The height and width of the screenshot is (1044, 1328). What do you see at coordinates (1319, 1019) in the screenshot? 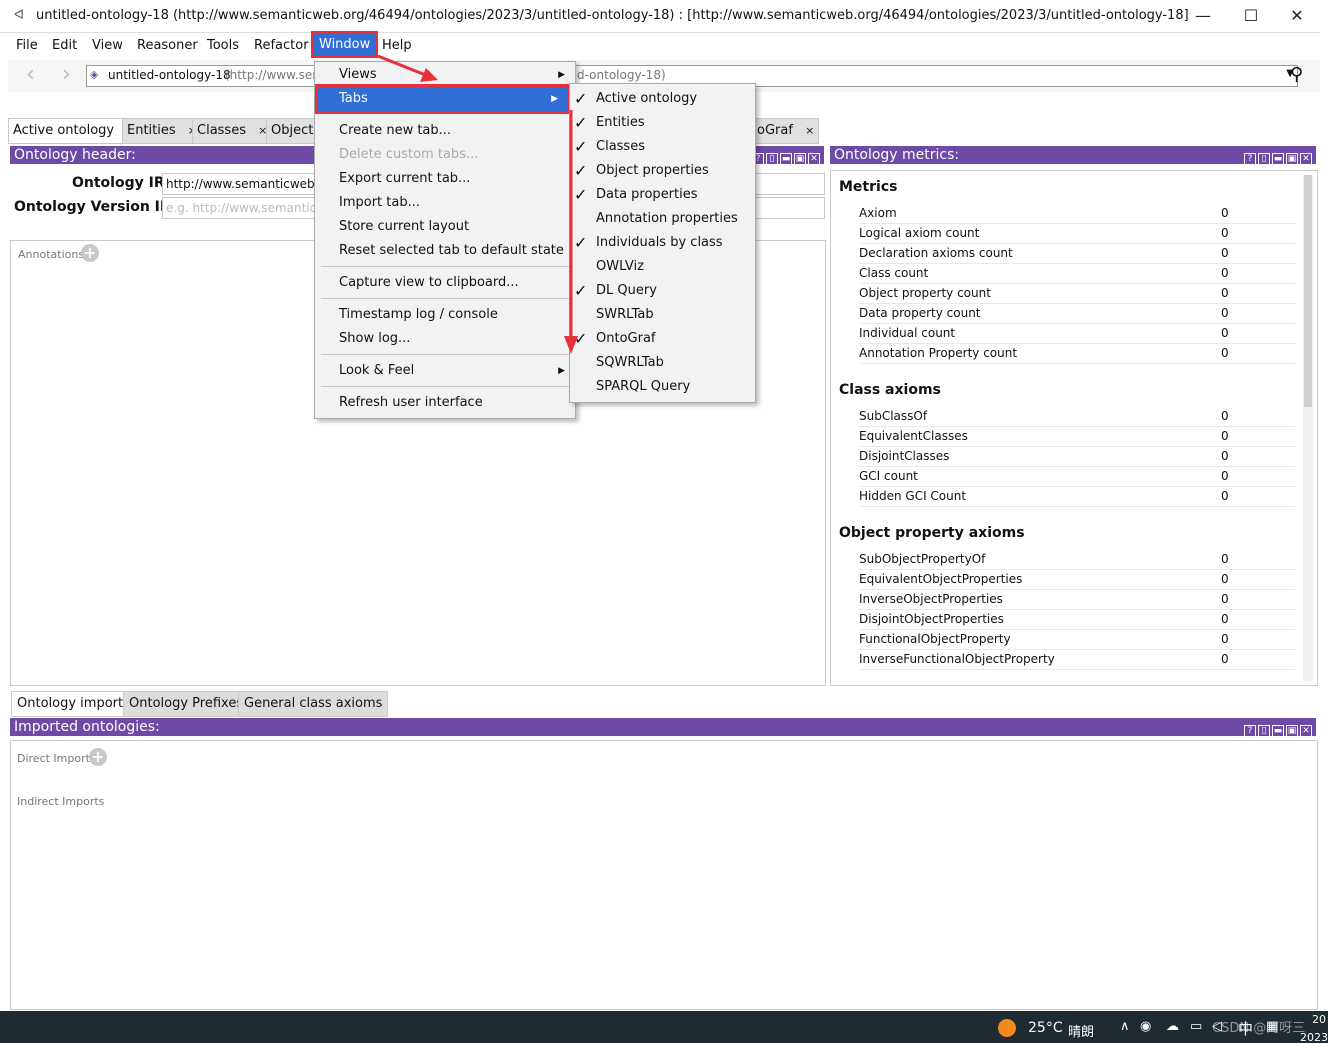
I see `clock-time: 20` at bounding box center [1319, 1019].